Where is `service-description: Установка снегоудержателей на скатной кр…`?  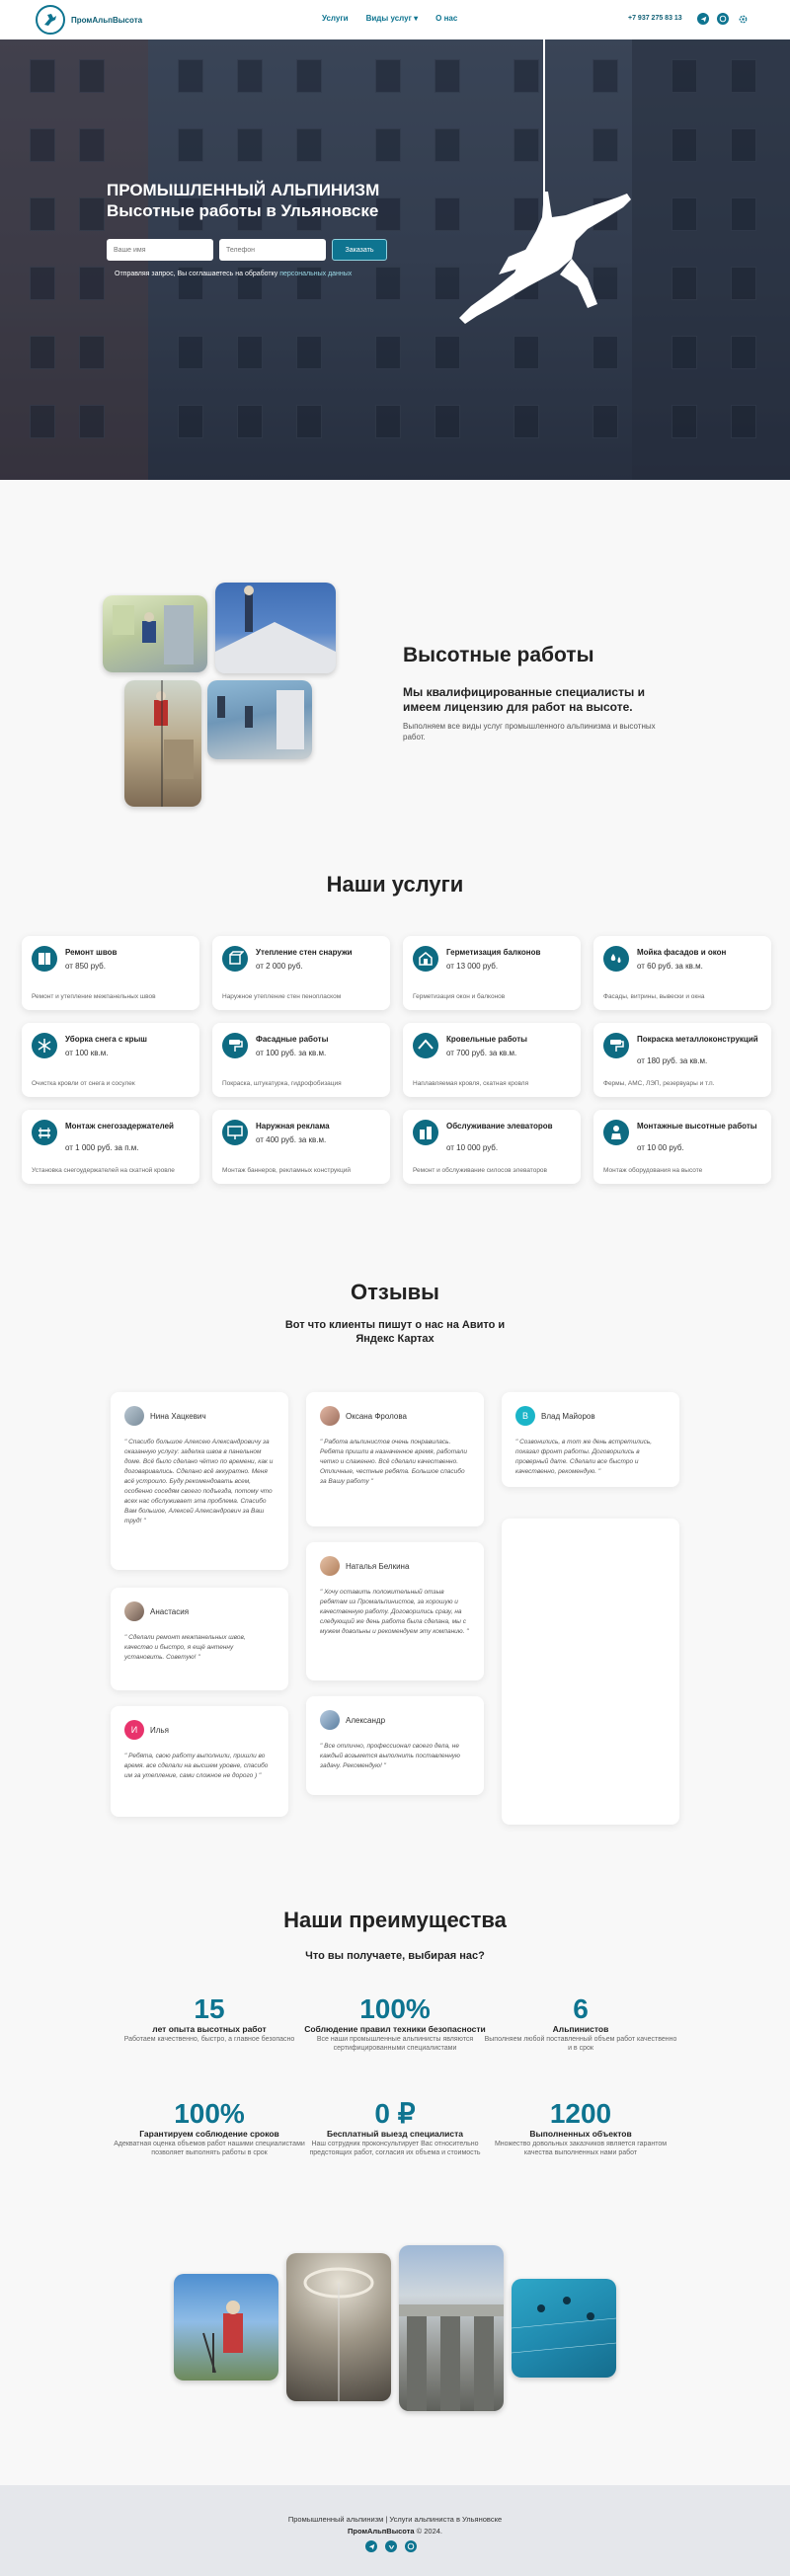
service-description: Установка снегоудержателей на скатной кр… is located at coordinates (104, 1170).